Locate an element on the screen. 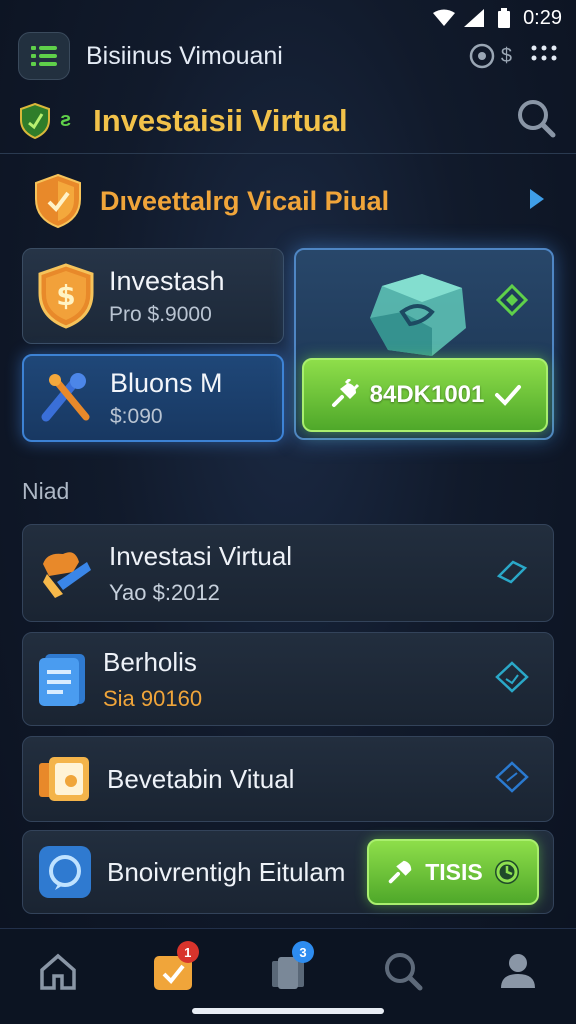  nav-home is located at coordinates (58, 971).